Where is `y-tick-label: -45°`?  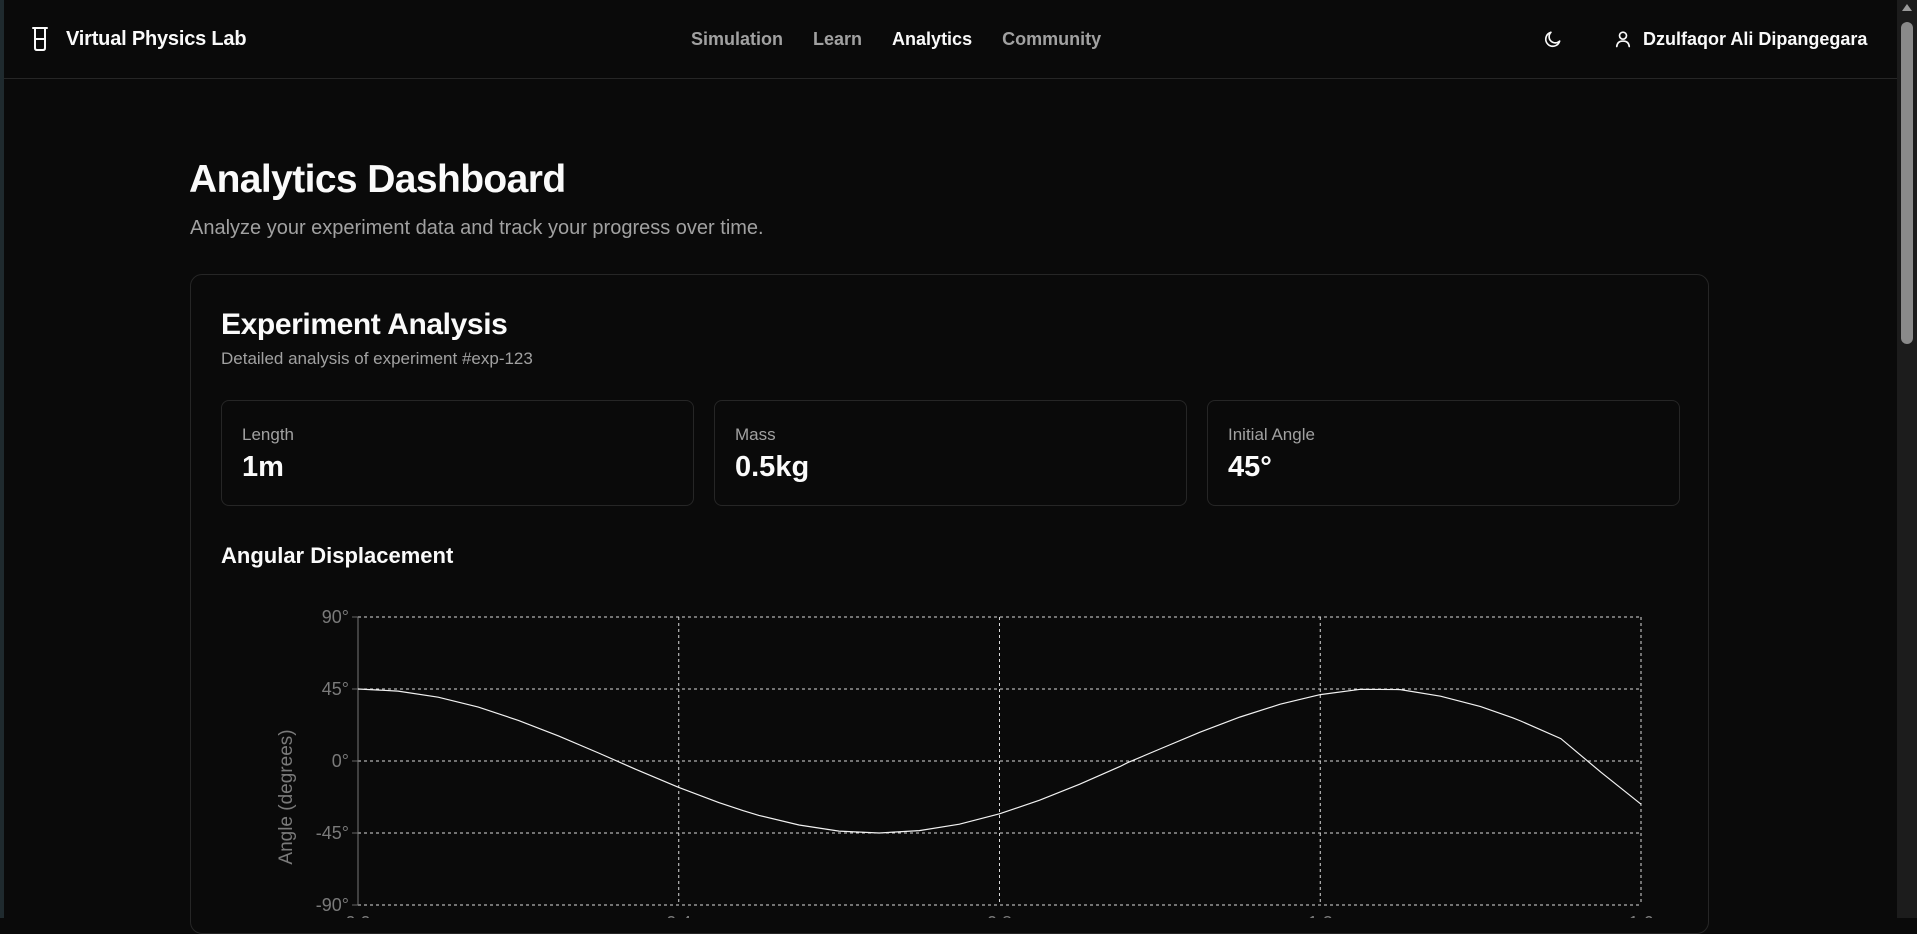 y-tick-label: -45° is located at coordinates (332, 833).